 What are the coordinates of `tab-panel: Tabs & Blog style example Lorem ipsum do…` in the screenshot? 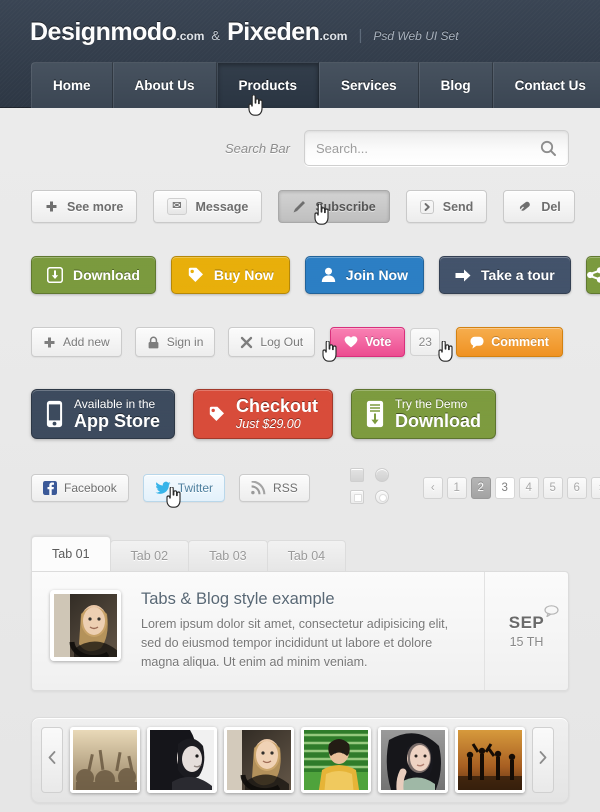 It's located at (300, 631).